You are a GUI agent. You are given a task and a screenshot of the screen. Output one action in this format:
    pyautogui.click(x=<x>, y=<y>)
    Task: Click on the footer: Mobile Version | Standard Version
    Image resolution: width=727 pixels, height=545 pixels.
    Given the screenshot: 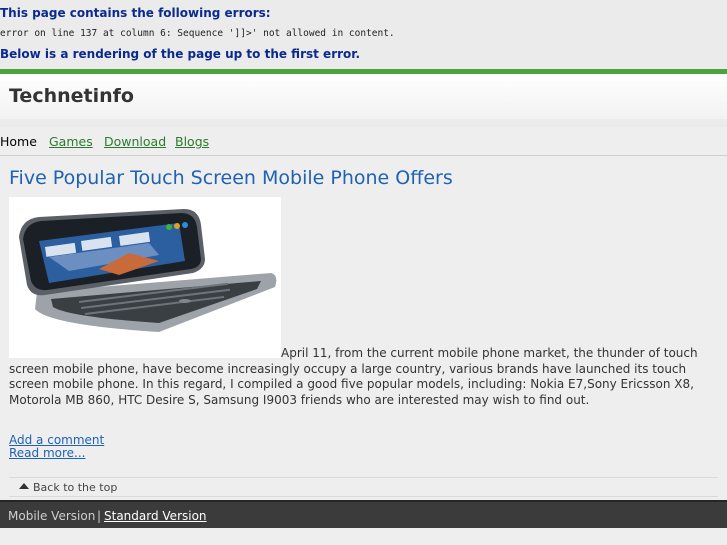 What is the action you would take?
    pyautogui.click(x=363, y=514)
    